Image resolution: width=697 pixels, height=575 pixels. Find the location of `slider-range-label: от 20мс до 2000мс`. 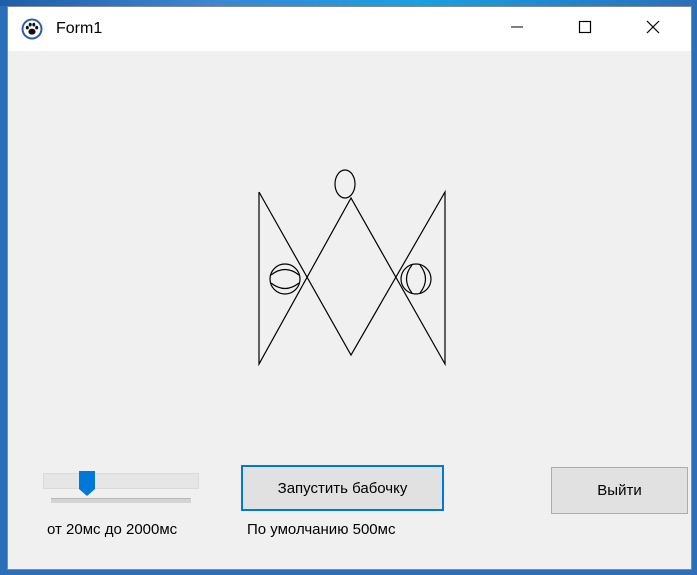

slider-range-label: от 20мс до 2000мс is located at coordinates (112, 529).